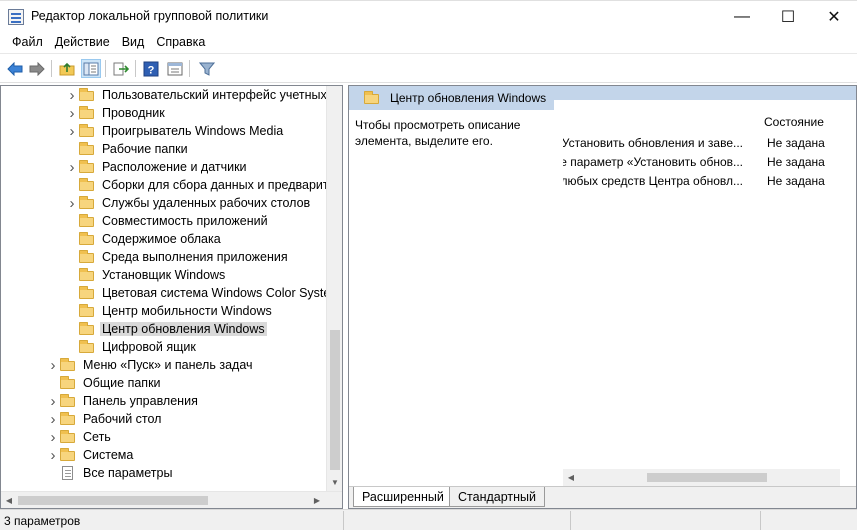 This screenshot has height=530, width=857. I want to click on tree-item: Цифровой ящик, so click(130, 347).